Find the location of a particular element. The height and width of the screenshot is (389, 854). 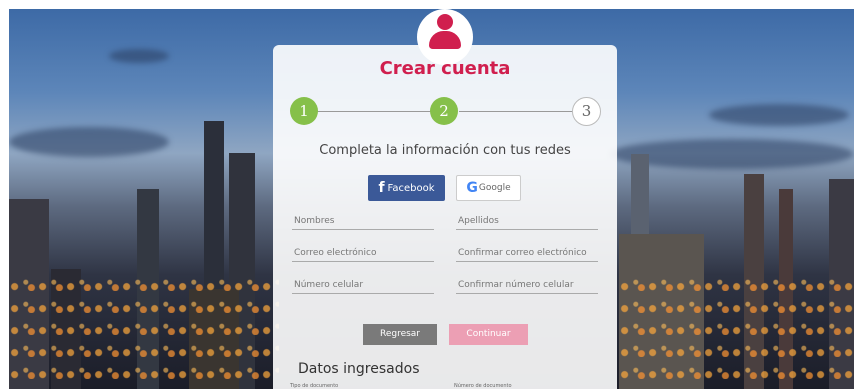

google-label: Google is located at coordinates (494, 188).